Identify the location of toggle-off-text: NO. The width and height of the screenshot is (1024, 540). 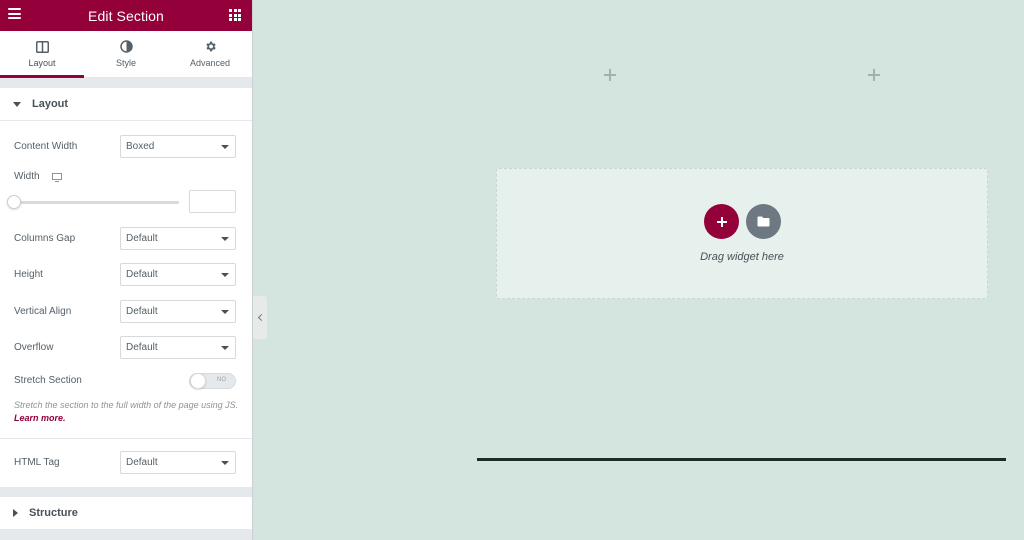
(221, 380).